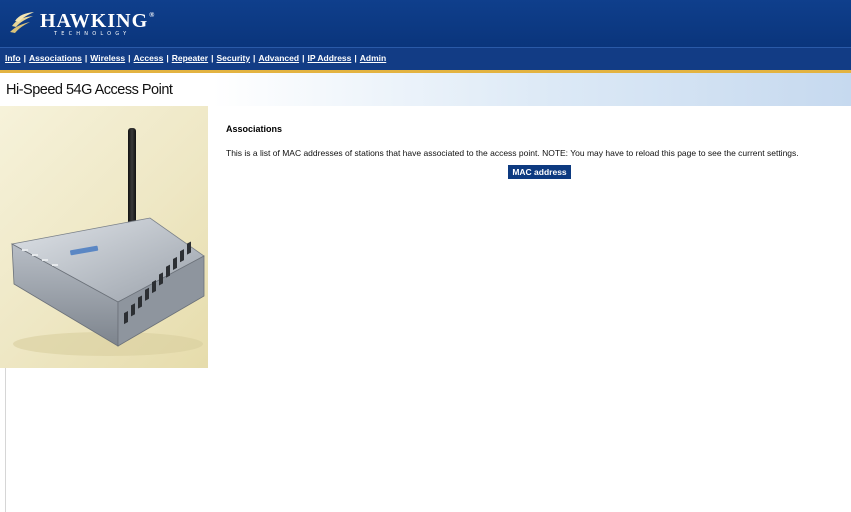 This screenshot has width=851, height=512. I want to click on page-title: Hi-Speed 54G Access Point, so click(89, 90).